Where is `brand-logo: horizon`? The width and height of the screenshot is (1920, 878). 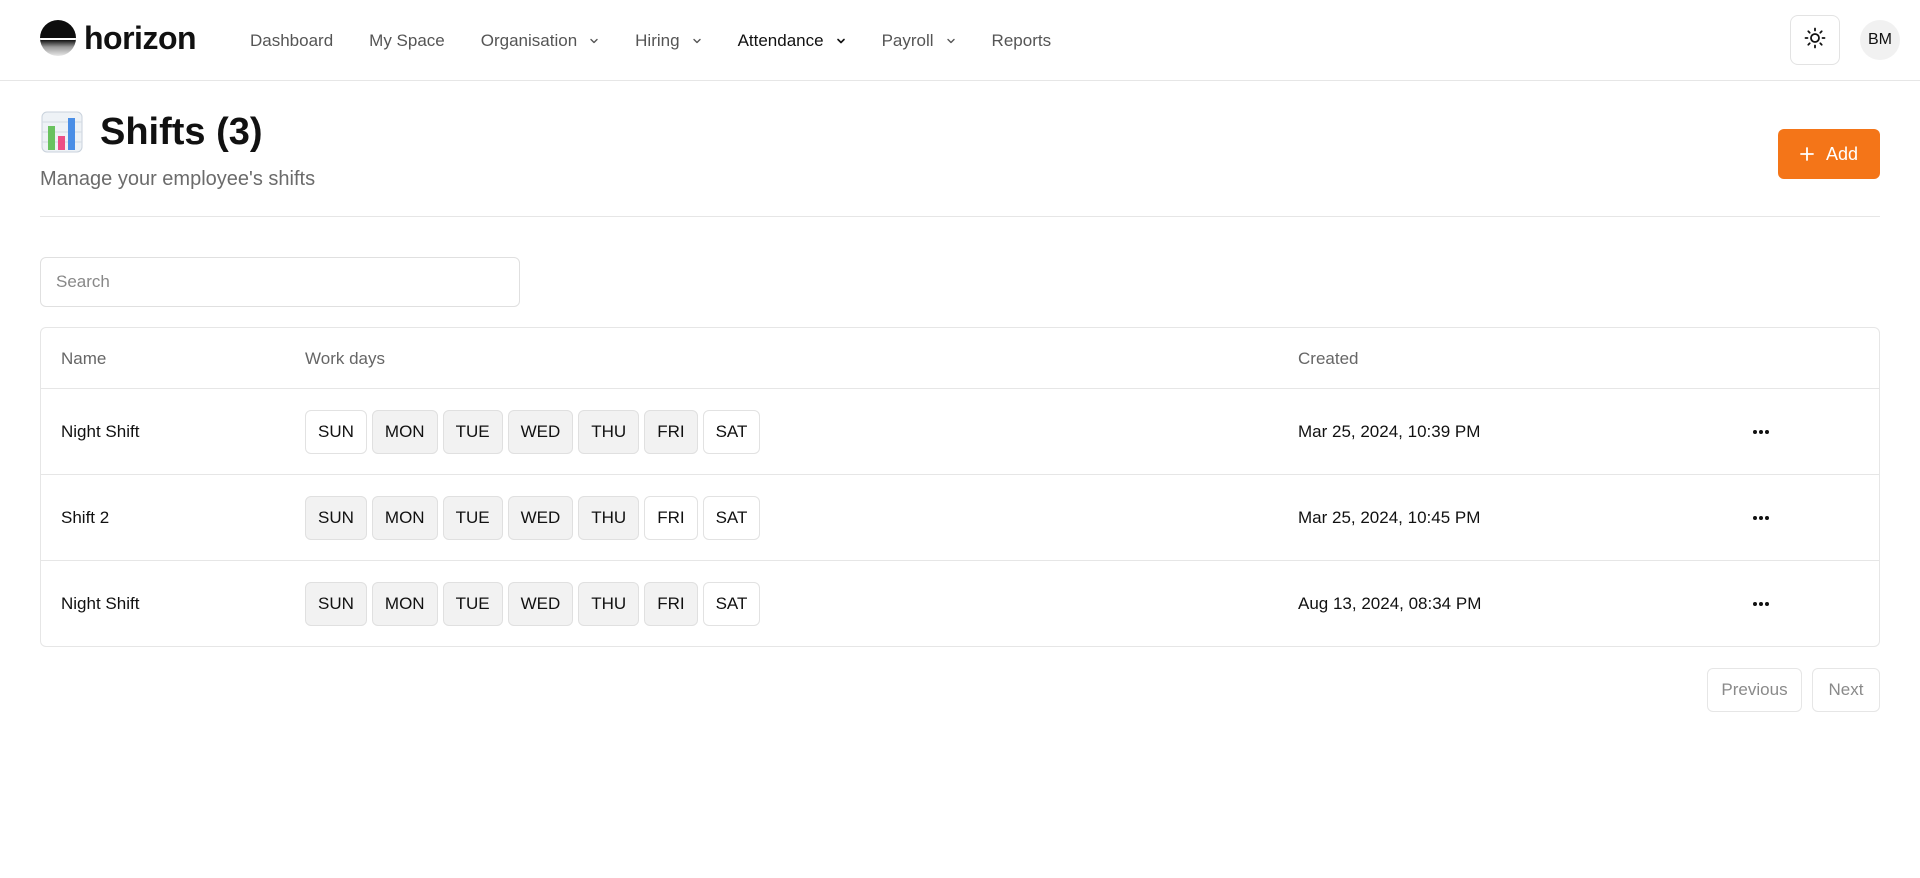
brand-logo: horizon is located at coordinates (118, 38).